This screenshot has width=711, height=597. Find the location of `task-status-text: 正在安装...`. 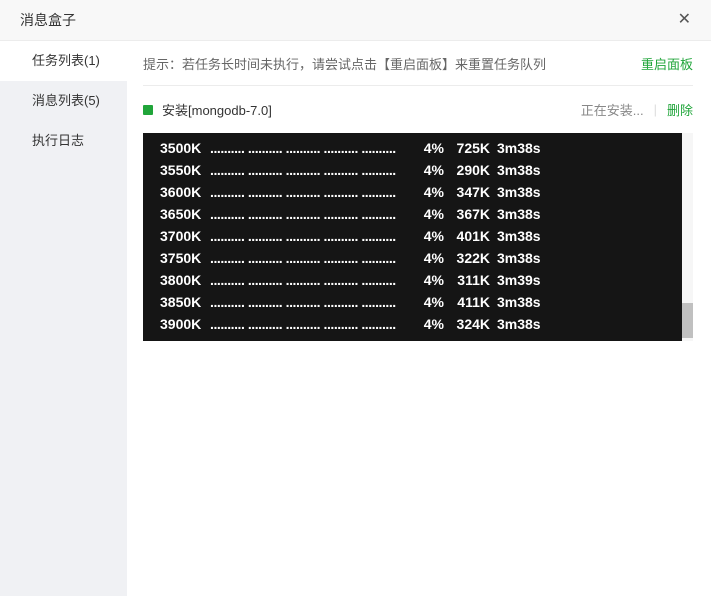

task-status-text: 正在安装... is located at coordinates (612, 110).